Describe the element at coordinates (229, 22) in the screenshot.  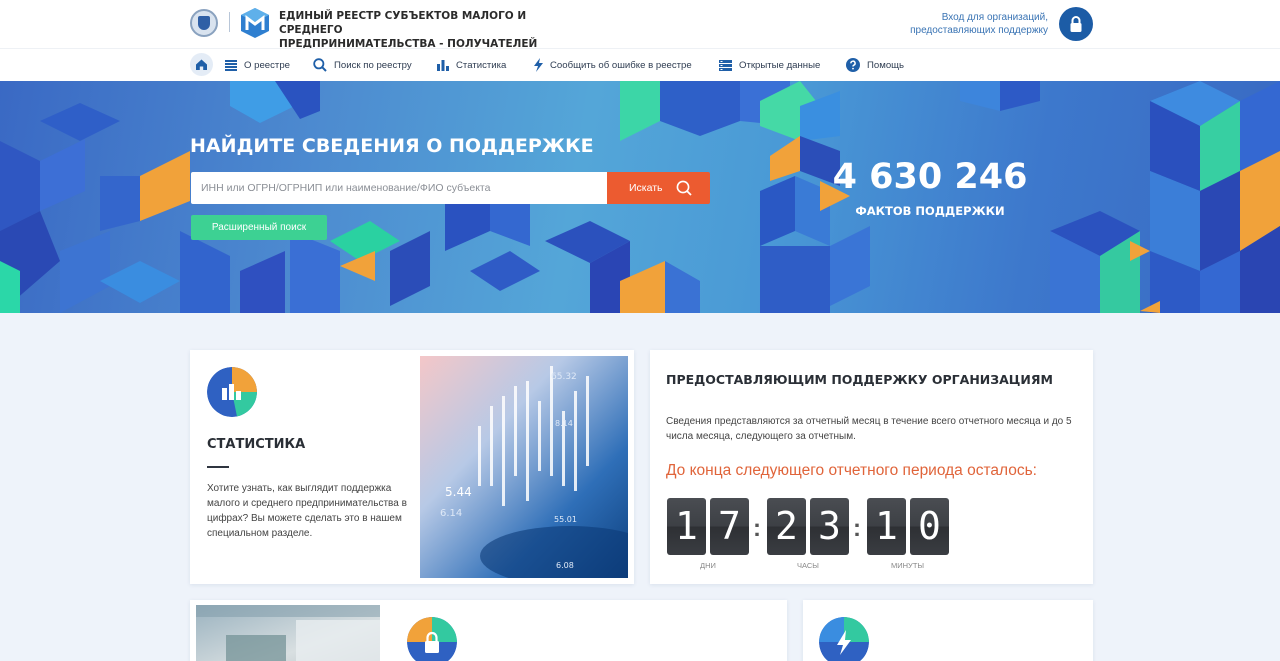
I see `header-divider` at that location.